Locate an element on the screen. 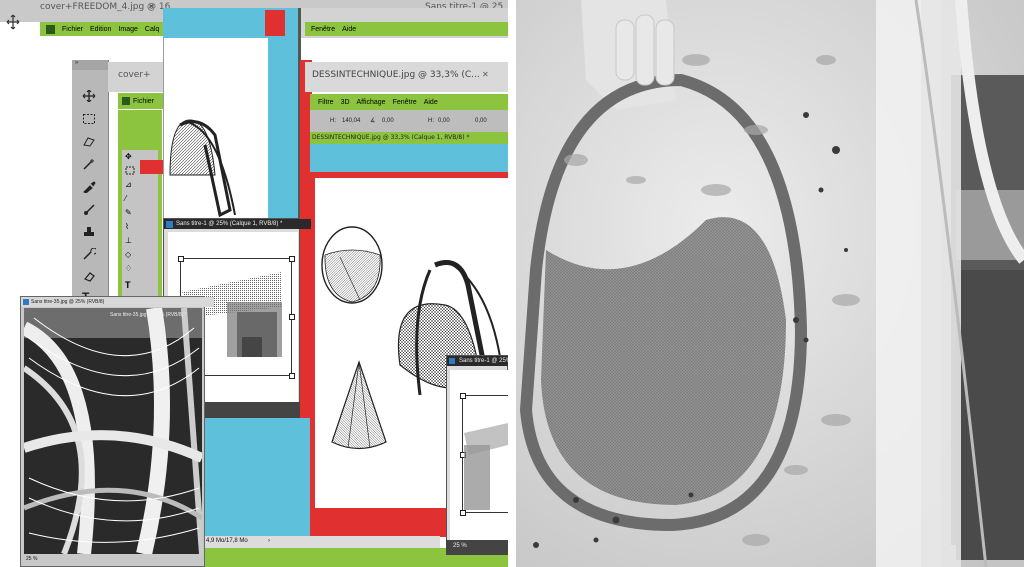 Image resolution: width=1024 pixels, height=567 pixels. sans-titre-1-title: Sans titre-1 @ 25% (Calque 1, RVB/8) * is located at coordinates (237, 224).